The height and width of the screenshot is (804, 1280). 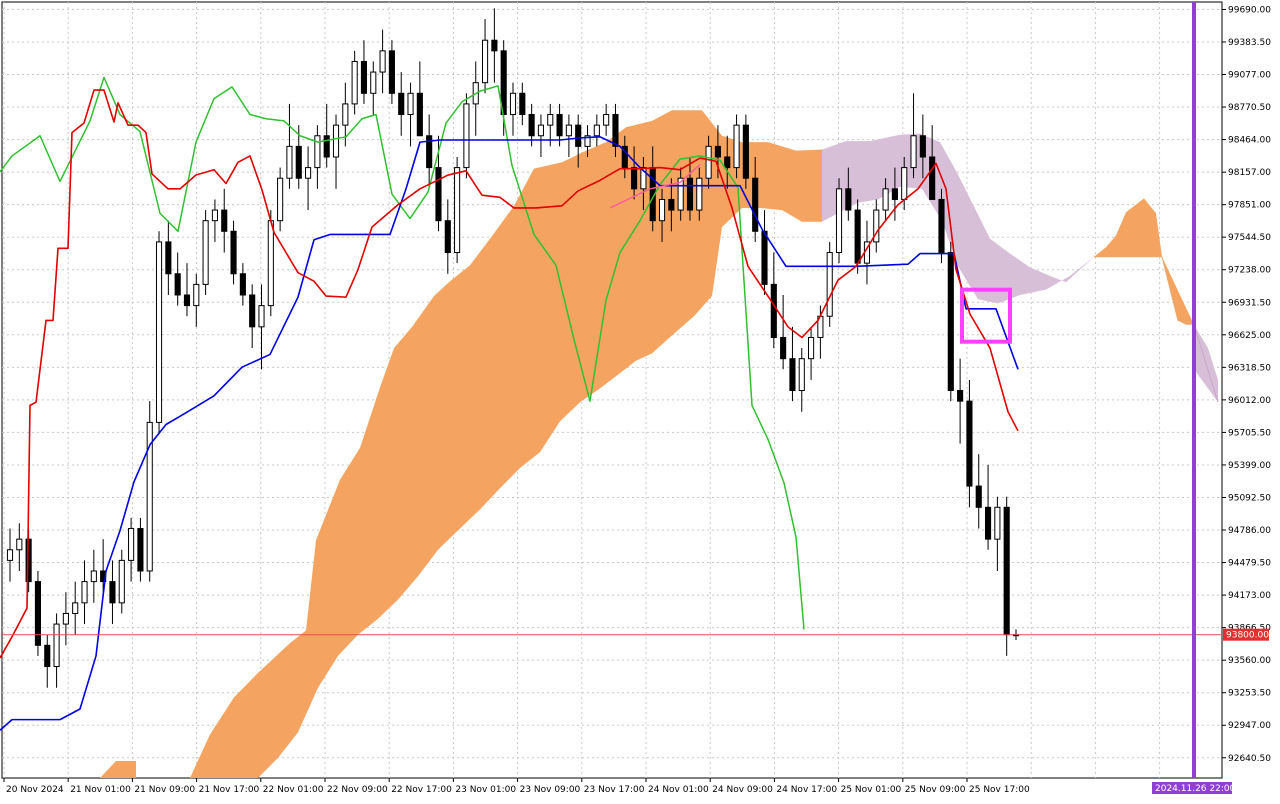 I want to click on y-tick-label: 94479.50, so click(x=1249, y=564).